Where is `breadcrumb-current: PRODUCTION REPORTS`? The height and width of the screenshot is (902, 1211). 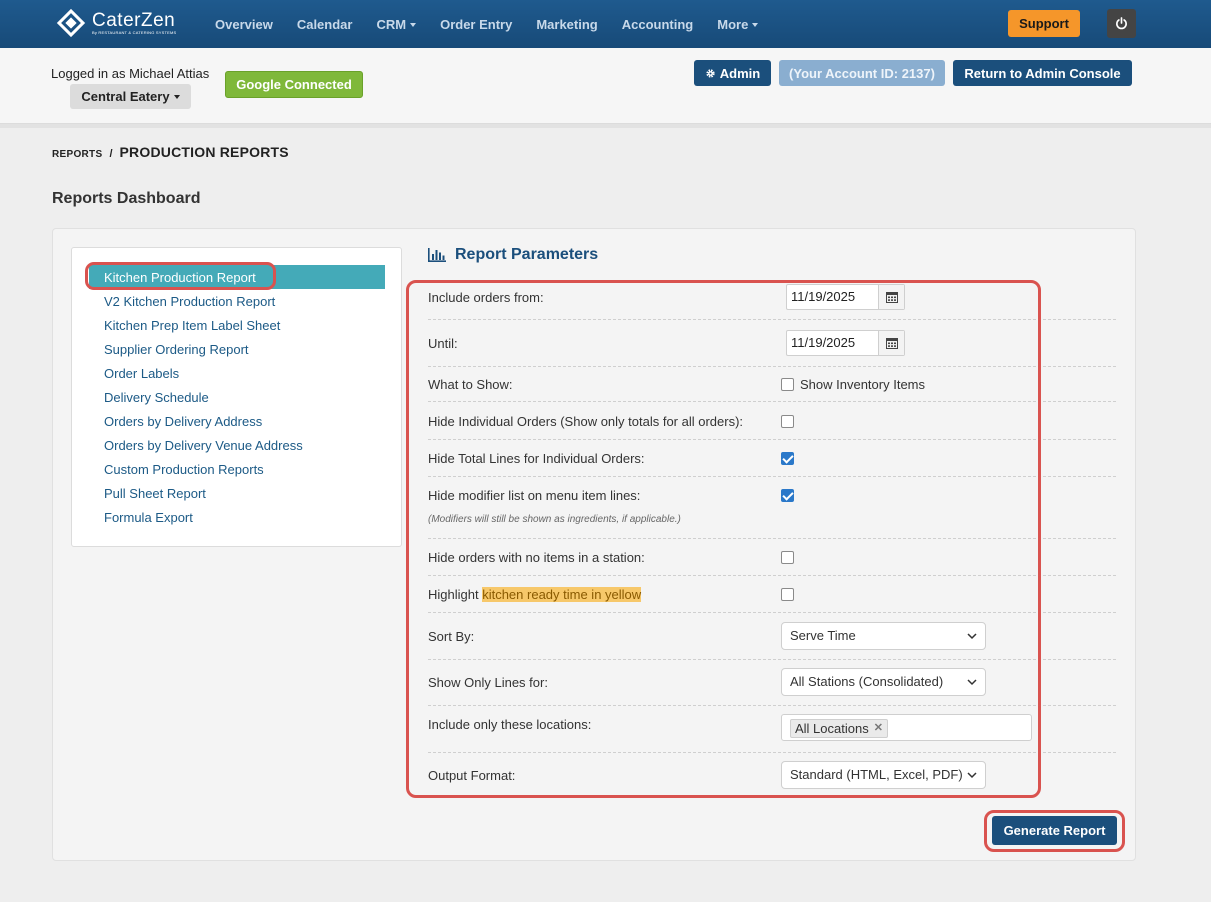 breadcrumb-current: PRODUCTION REPORTS is located at coordinates (204, 152).